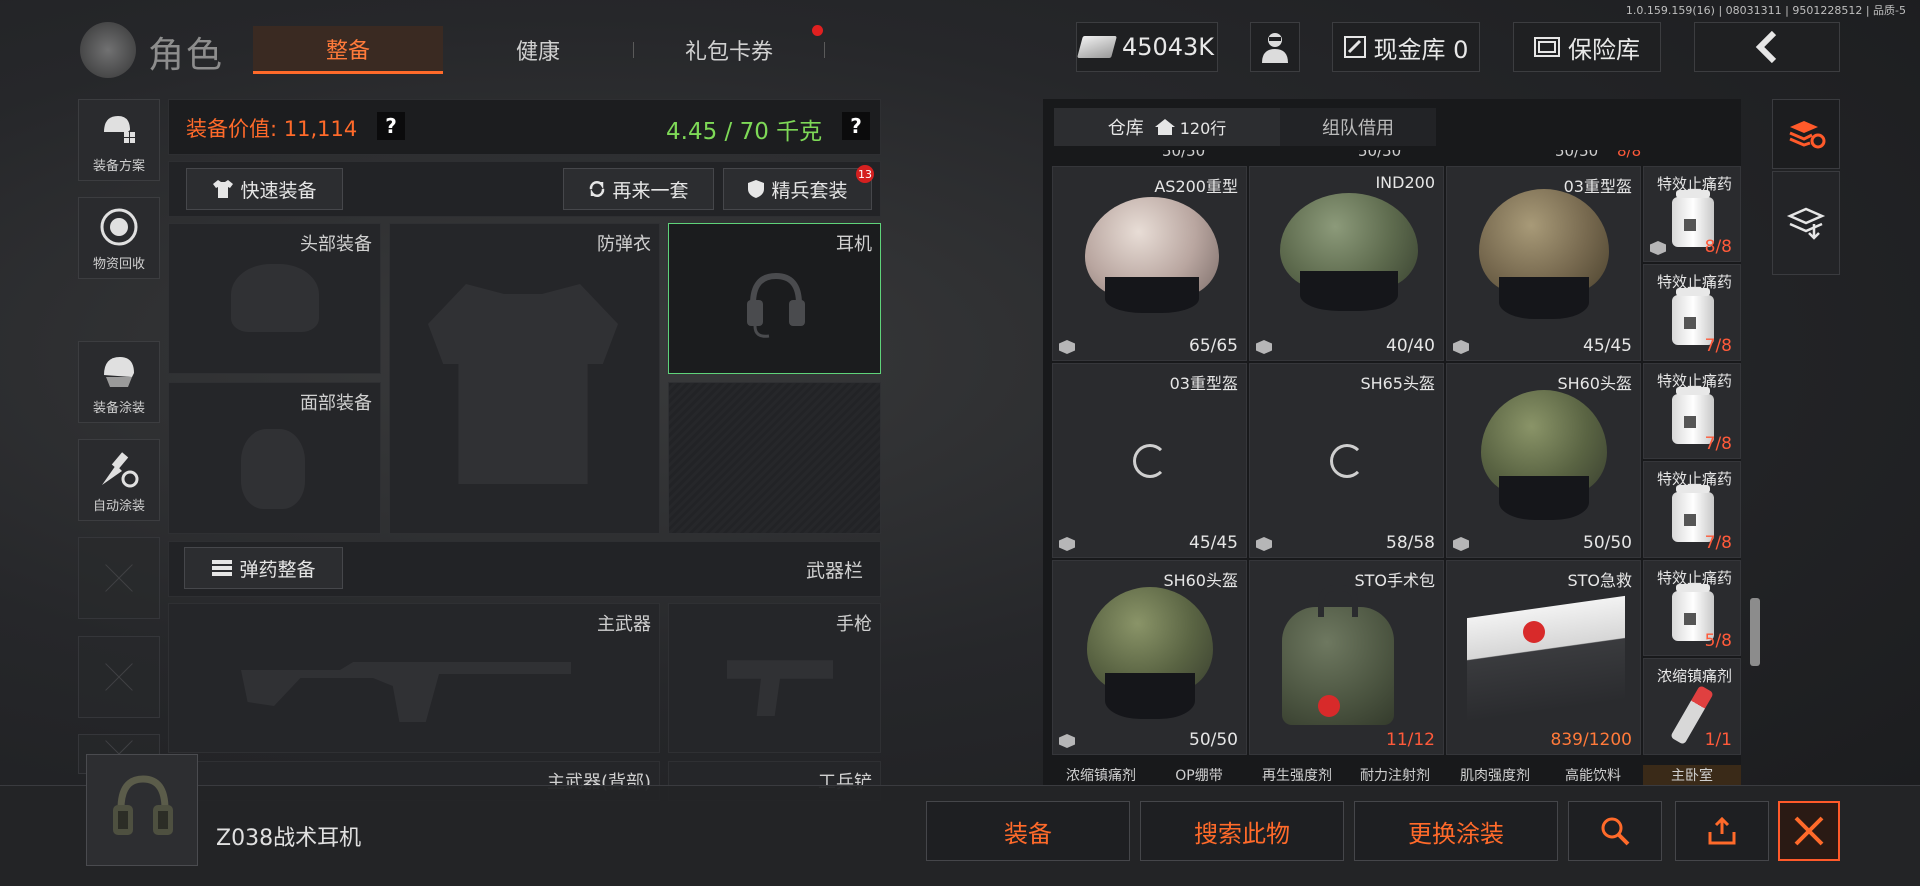  I want to click on tab-warehouse: 仓库 120行, so click(1167, 127).